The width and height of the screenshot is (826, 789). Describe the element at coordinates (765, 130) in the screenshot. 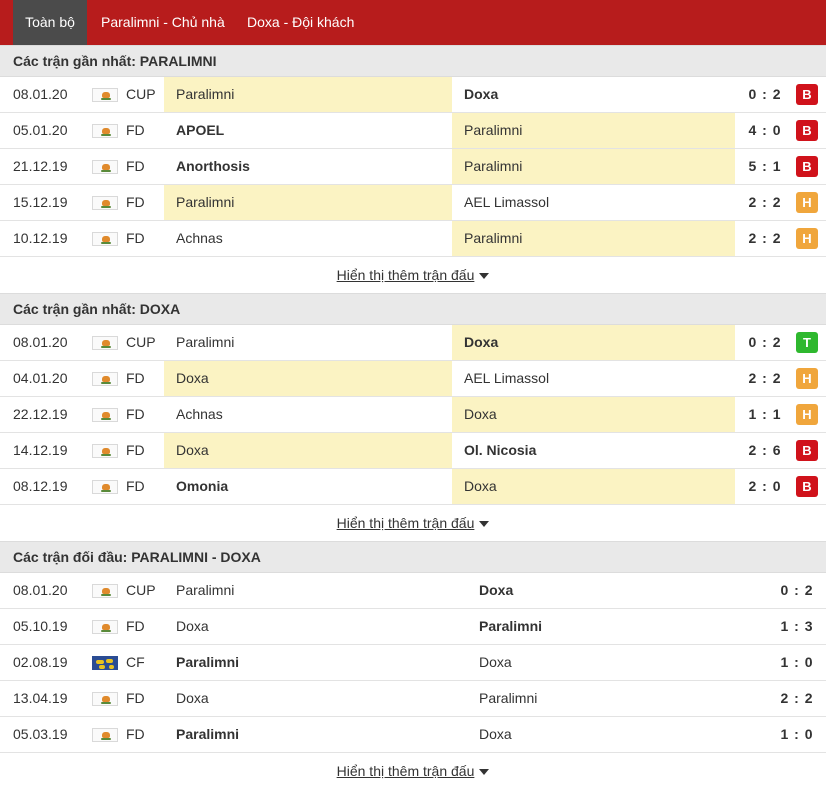

I see `match-score: 4 : 0` at that location.